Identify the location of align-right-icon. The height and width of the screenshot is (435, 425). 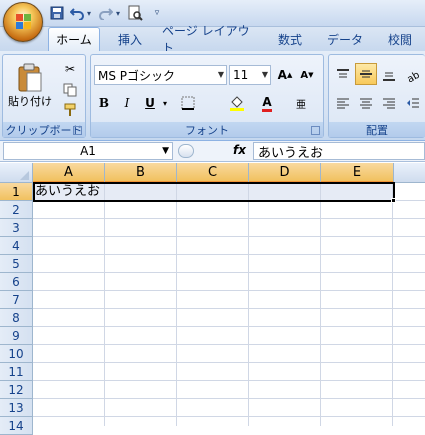
(389, 103).